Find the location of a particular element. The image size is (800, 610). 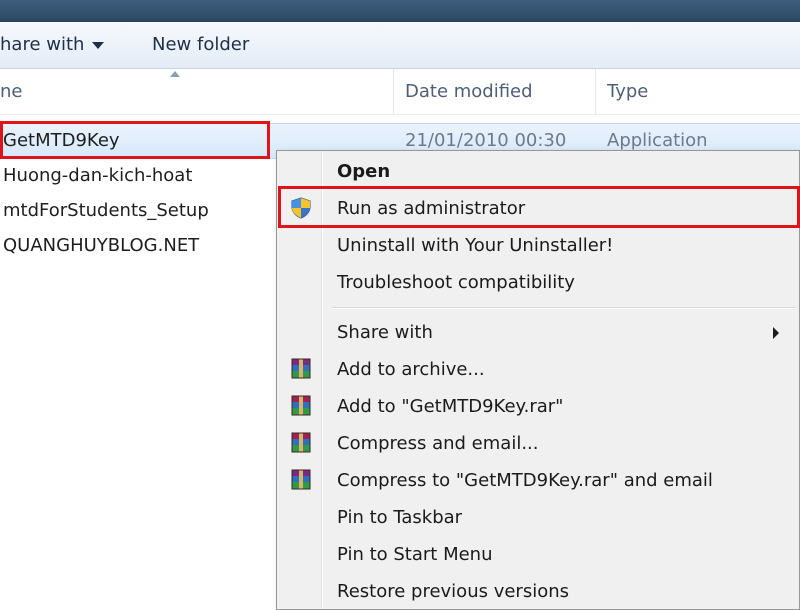

command-bar: hare with New folder is located at coordinates (400, 45).